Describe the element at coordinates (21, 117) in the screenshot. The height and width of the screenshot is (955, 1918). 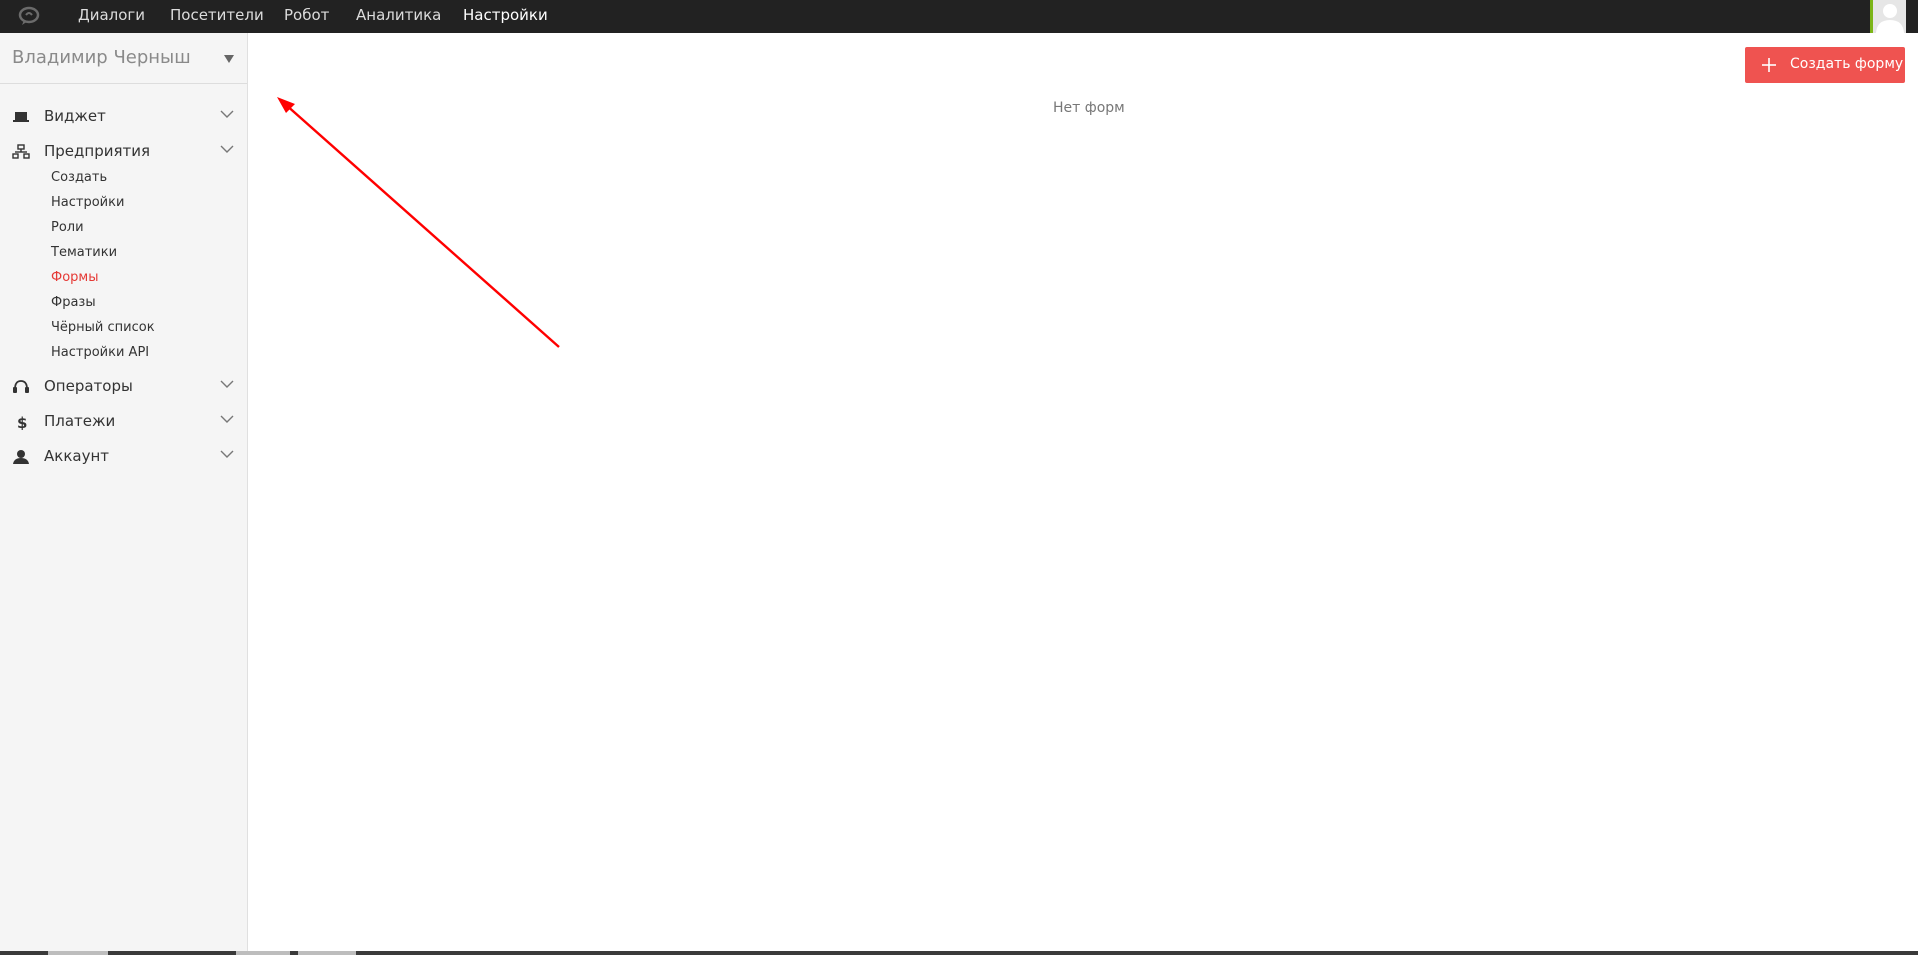
I see `laptop-icon` at that location.